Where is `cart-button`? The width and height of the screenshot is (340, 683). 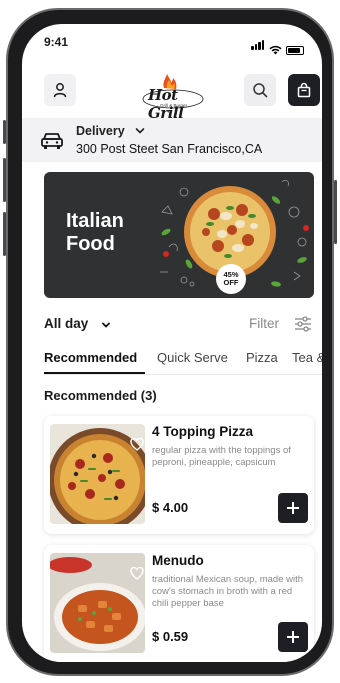
cart-button is located at coordinates (304, 90).